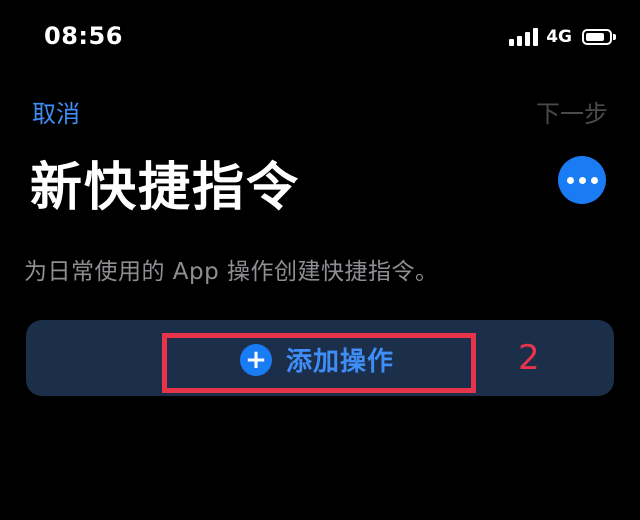 The height and width of the screenshot is (520, 640). Describe the element at coordinates (165, 188) in the screenshot. I see `page-title: 新快捷指令` at that location.